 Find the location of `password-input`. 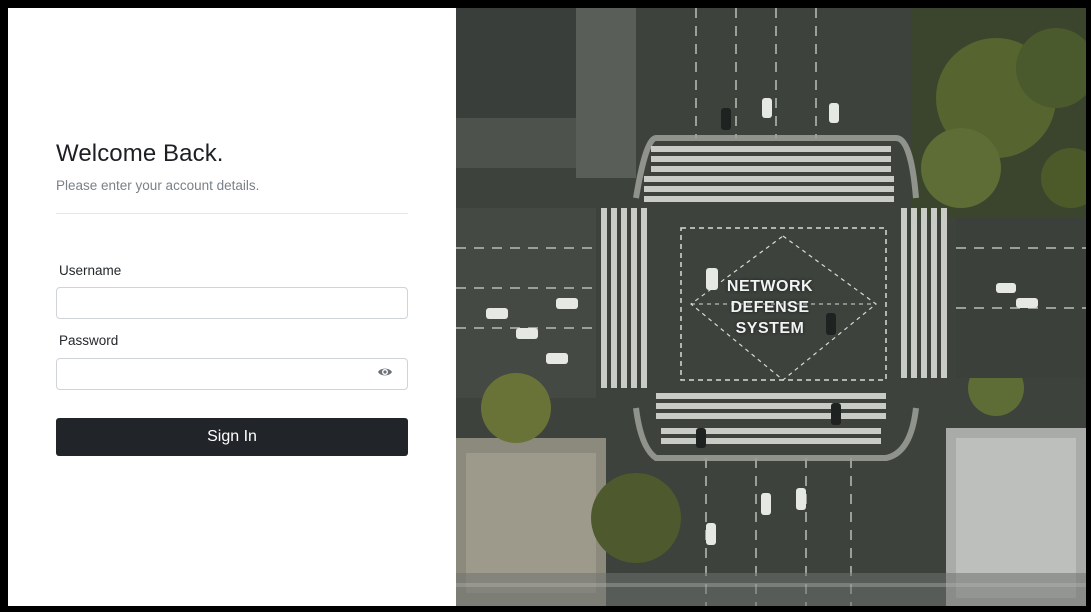

password-input is located at coordinates (232, 374).